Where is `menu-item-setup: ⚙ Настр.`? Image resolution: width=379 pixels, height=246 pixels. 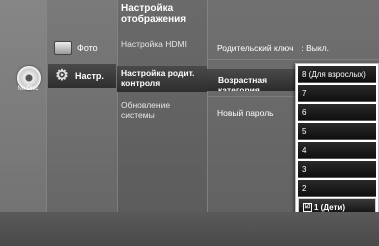 menu-item-setup: ⚙ Настр. is located at coordinates (82, 76).